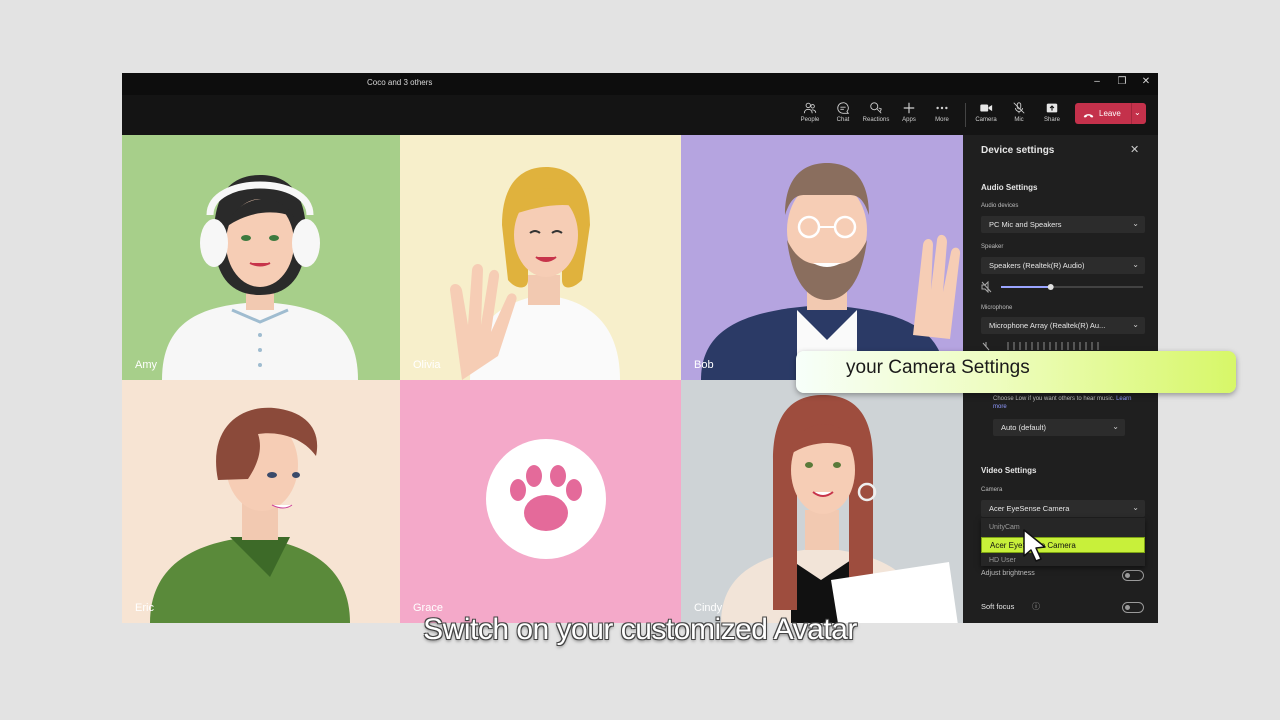  I want to click on reactions-button: Reactions, so click(876, 115).